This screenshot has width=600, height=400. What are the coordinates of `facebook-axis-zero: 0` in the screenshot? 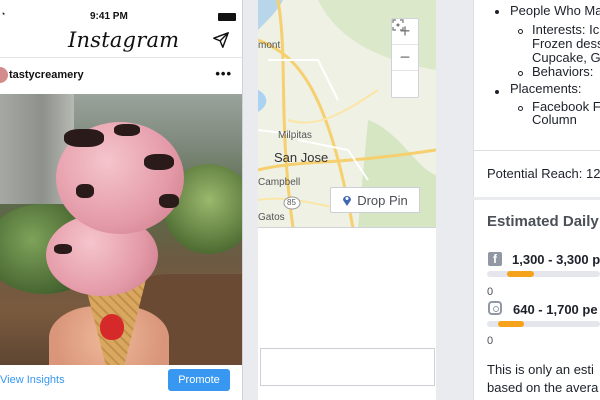 It's located at (490, 292).